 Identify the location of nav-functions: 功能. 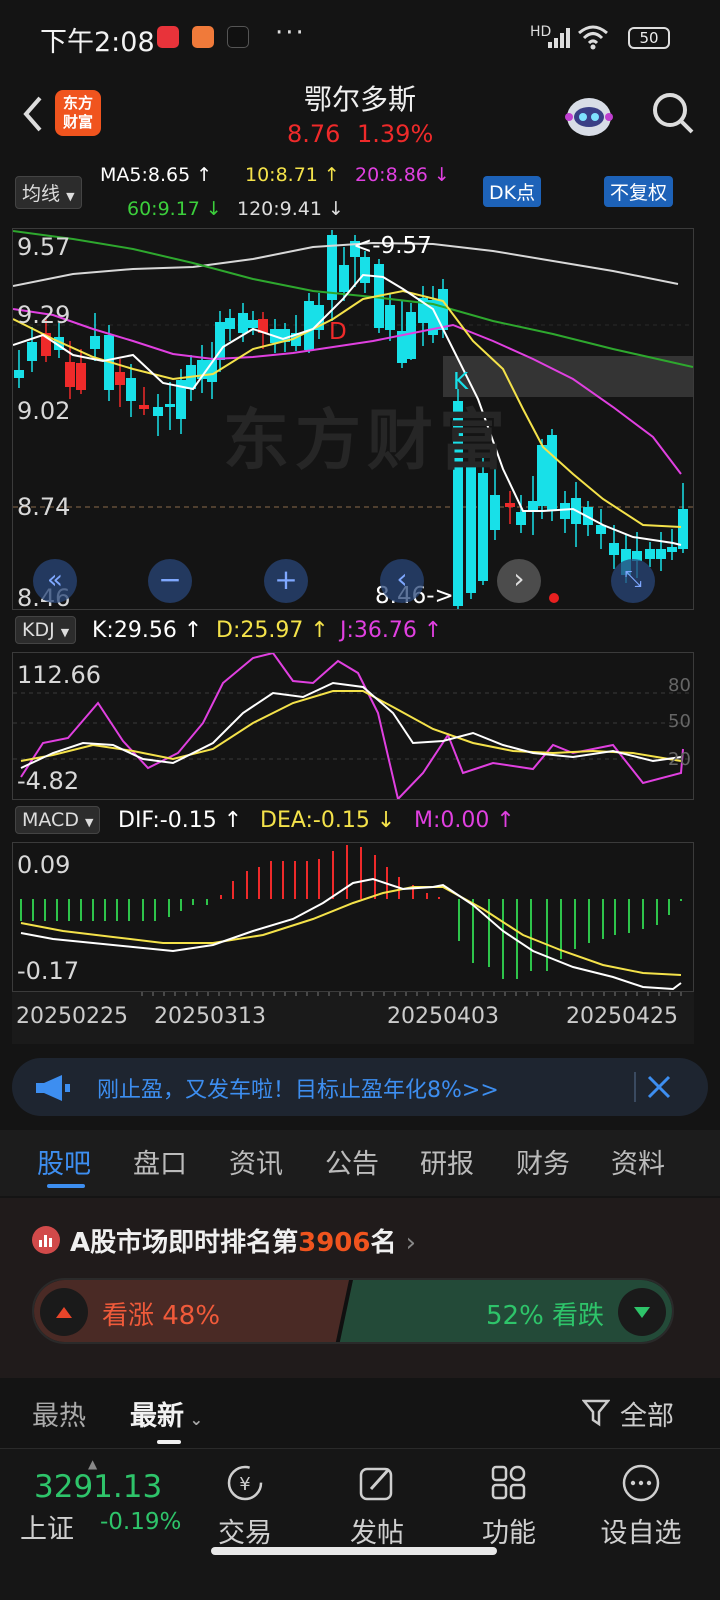
(509, 1506).